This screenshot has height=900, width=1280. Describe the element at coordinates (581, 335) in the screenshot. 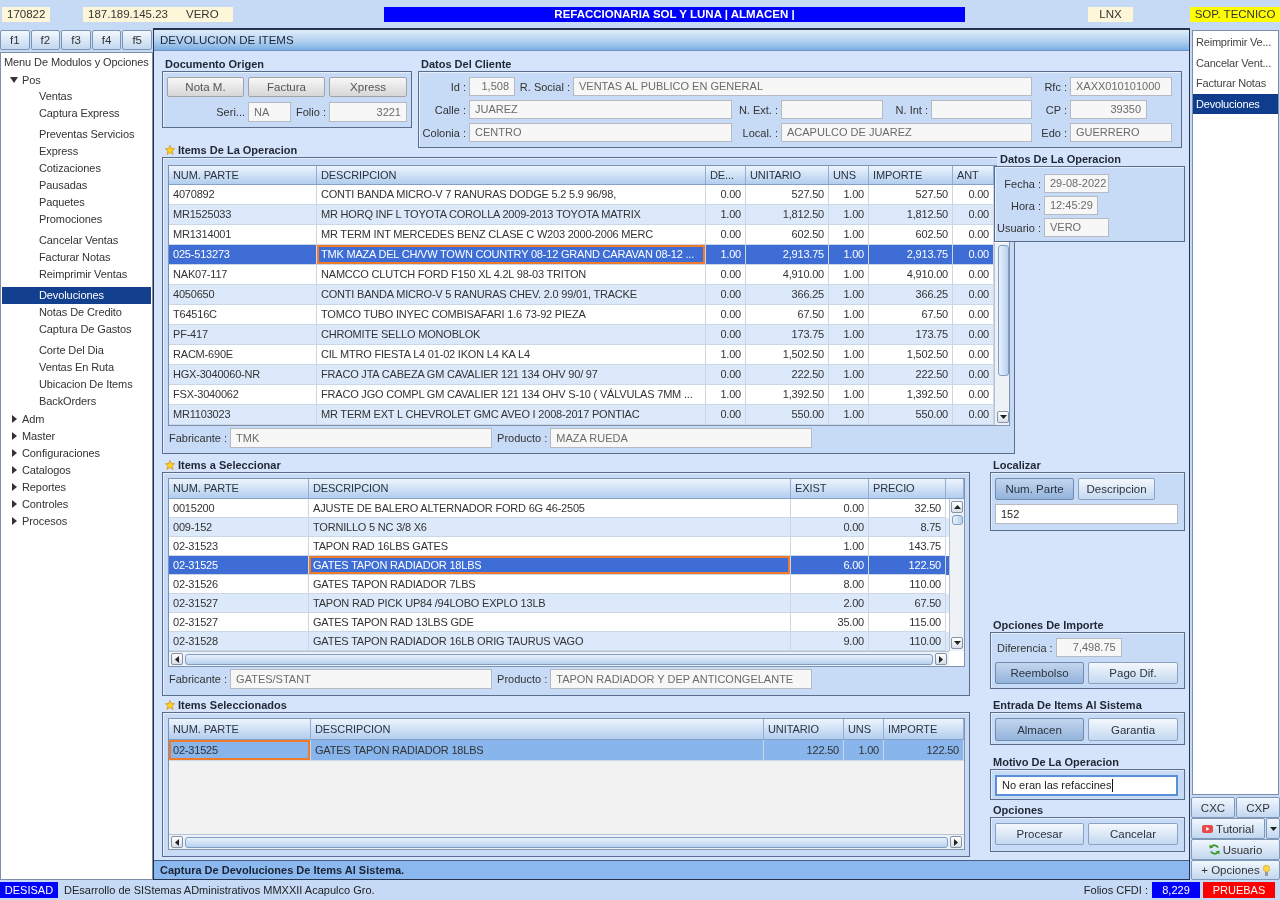

I see `table-row: PF-417 CHROMITE SELLO MONOBLOK 0.00 173.75 1.00 173.75 0.00` at that location.